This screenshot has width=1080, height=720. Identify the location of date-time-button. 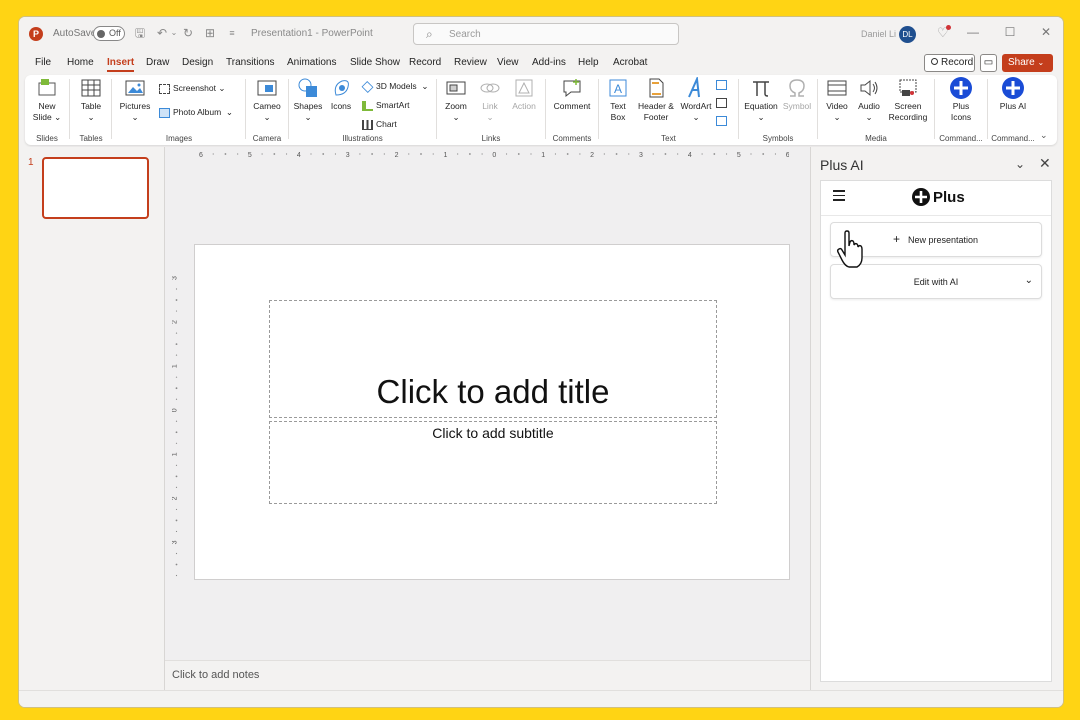
(723, 84).